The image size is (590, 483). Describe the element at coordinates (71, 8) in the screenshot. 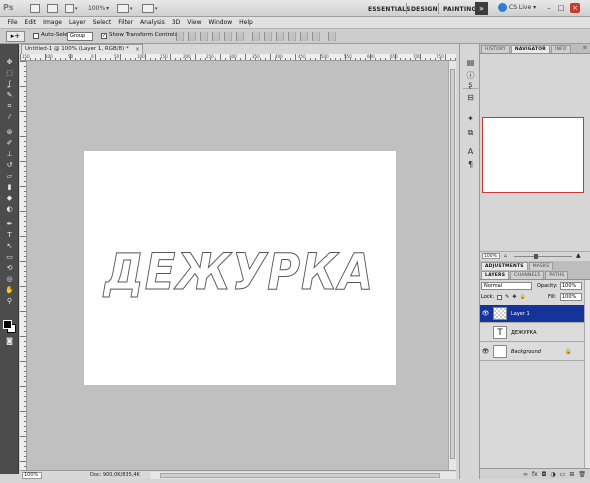

I see `view-extras-button: ▾` at that location.